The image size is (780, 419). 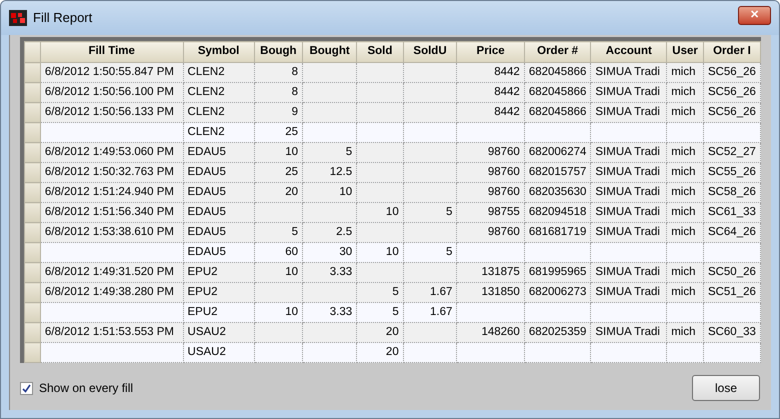 What do you see at coordinates (557, 52) in the screenshot?
I see `column-header: Order #` at bounding box center [557, 52].